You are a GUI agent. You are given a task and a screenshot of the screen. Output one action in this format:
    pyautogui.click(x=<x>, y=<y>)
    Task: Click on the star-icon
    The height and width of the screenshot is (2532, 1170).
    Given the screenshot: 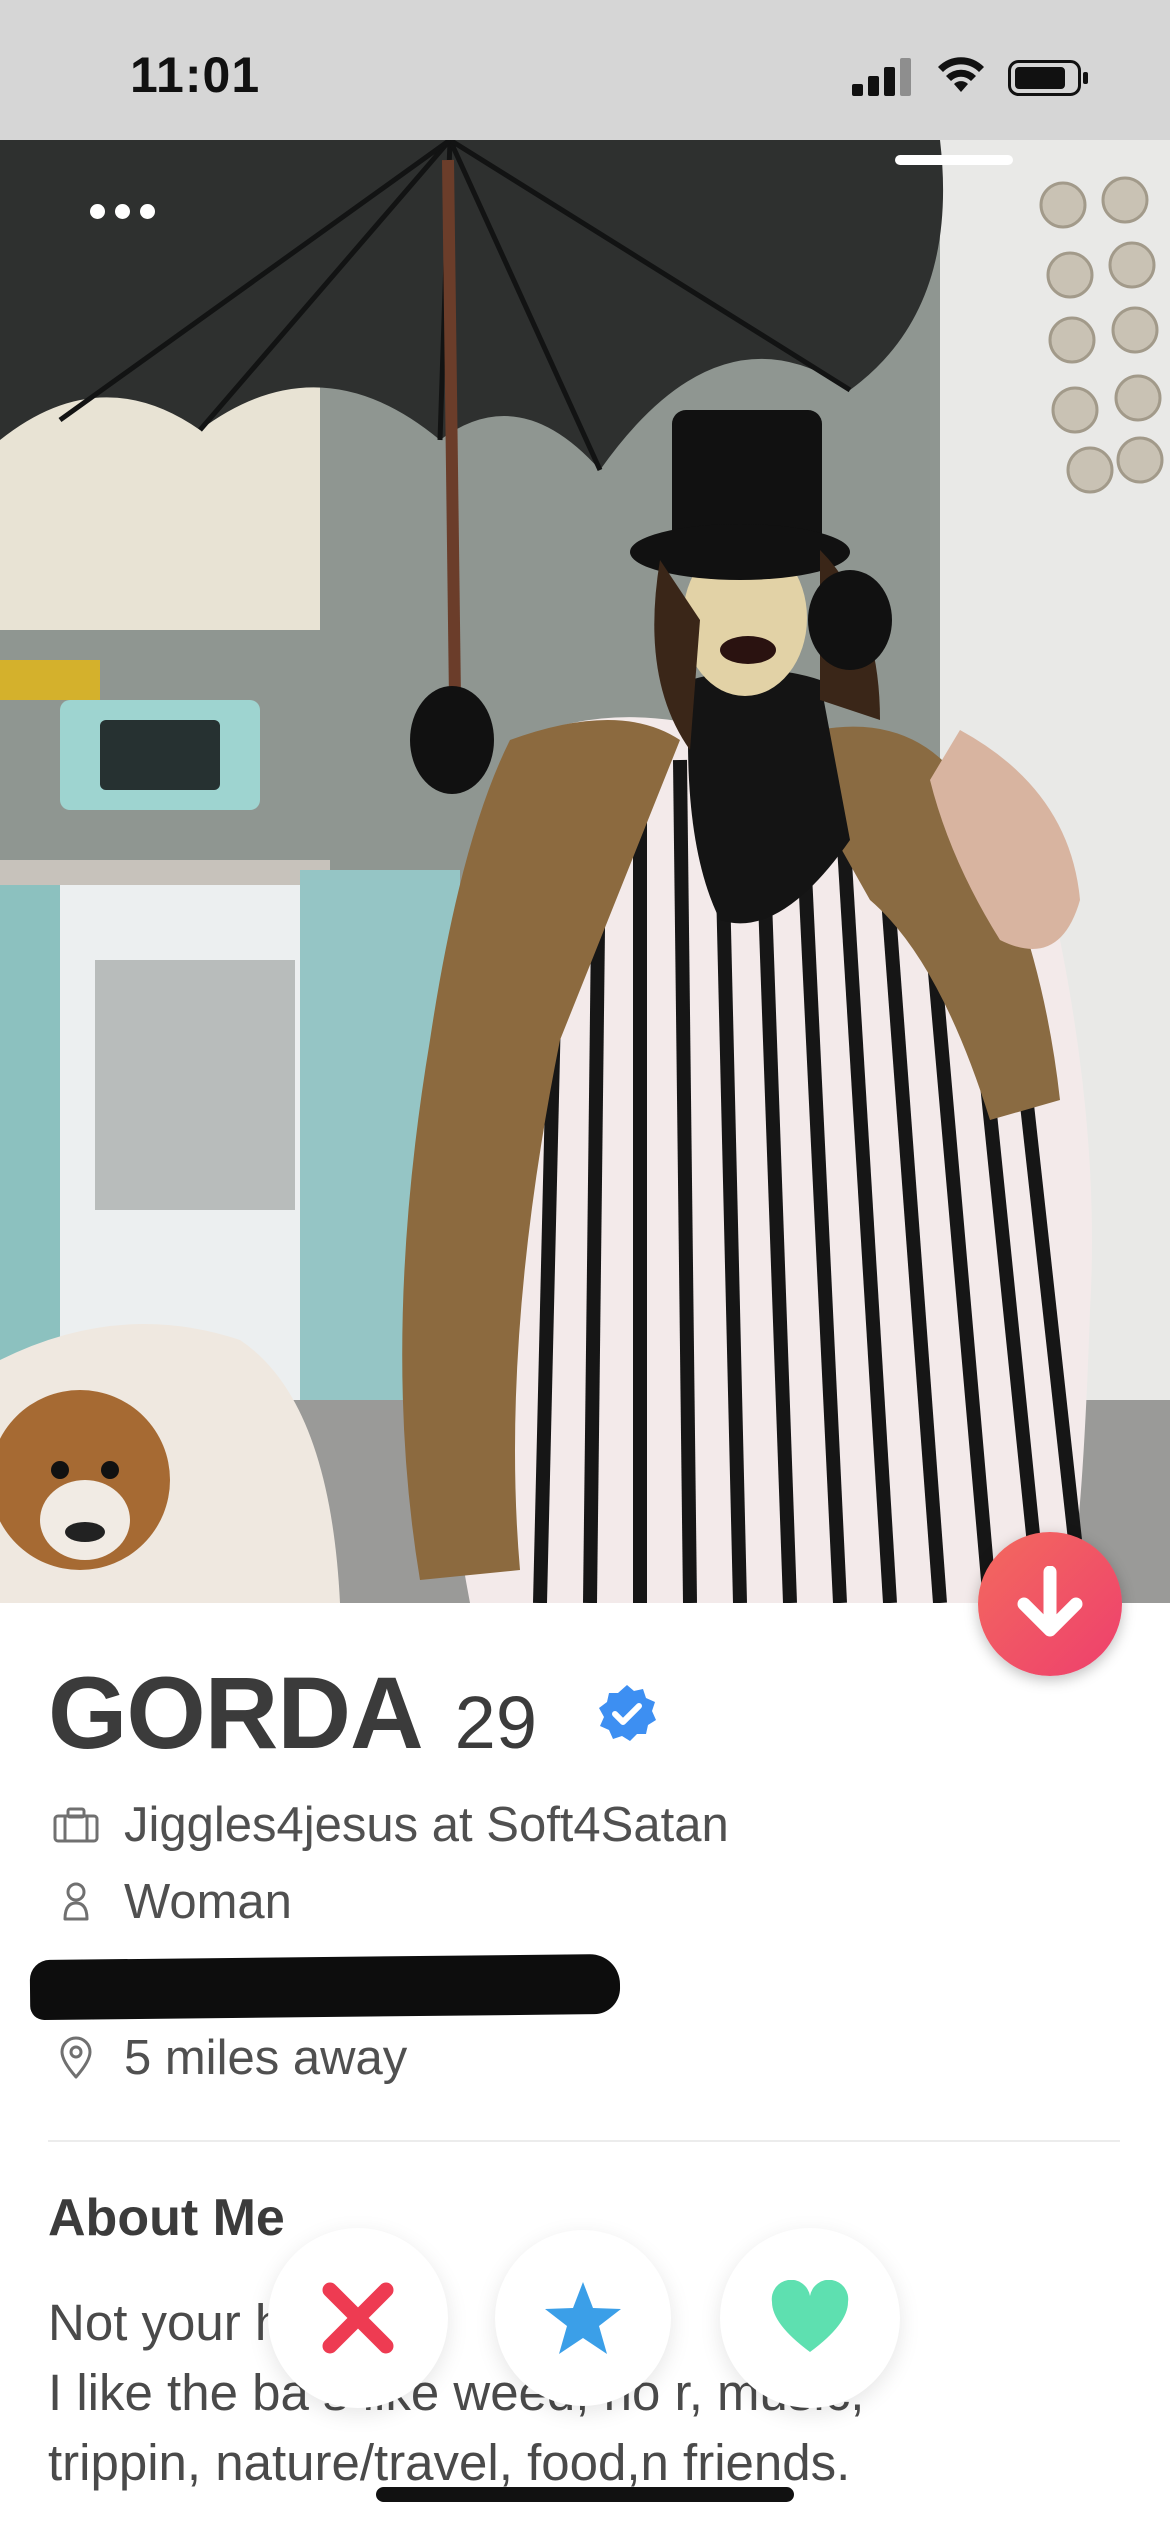 What is the action you would take?
    pyautogui.click(x=583, y=2318)
    